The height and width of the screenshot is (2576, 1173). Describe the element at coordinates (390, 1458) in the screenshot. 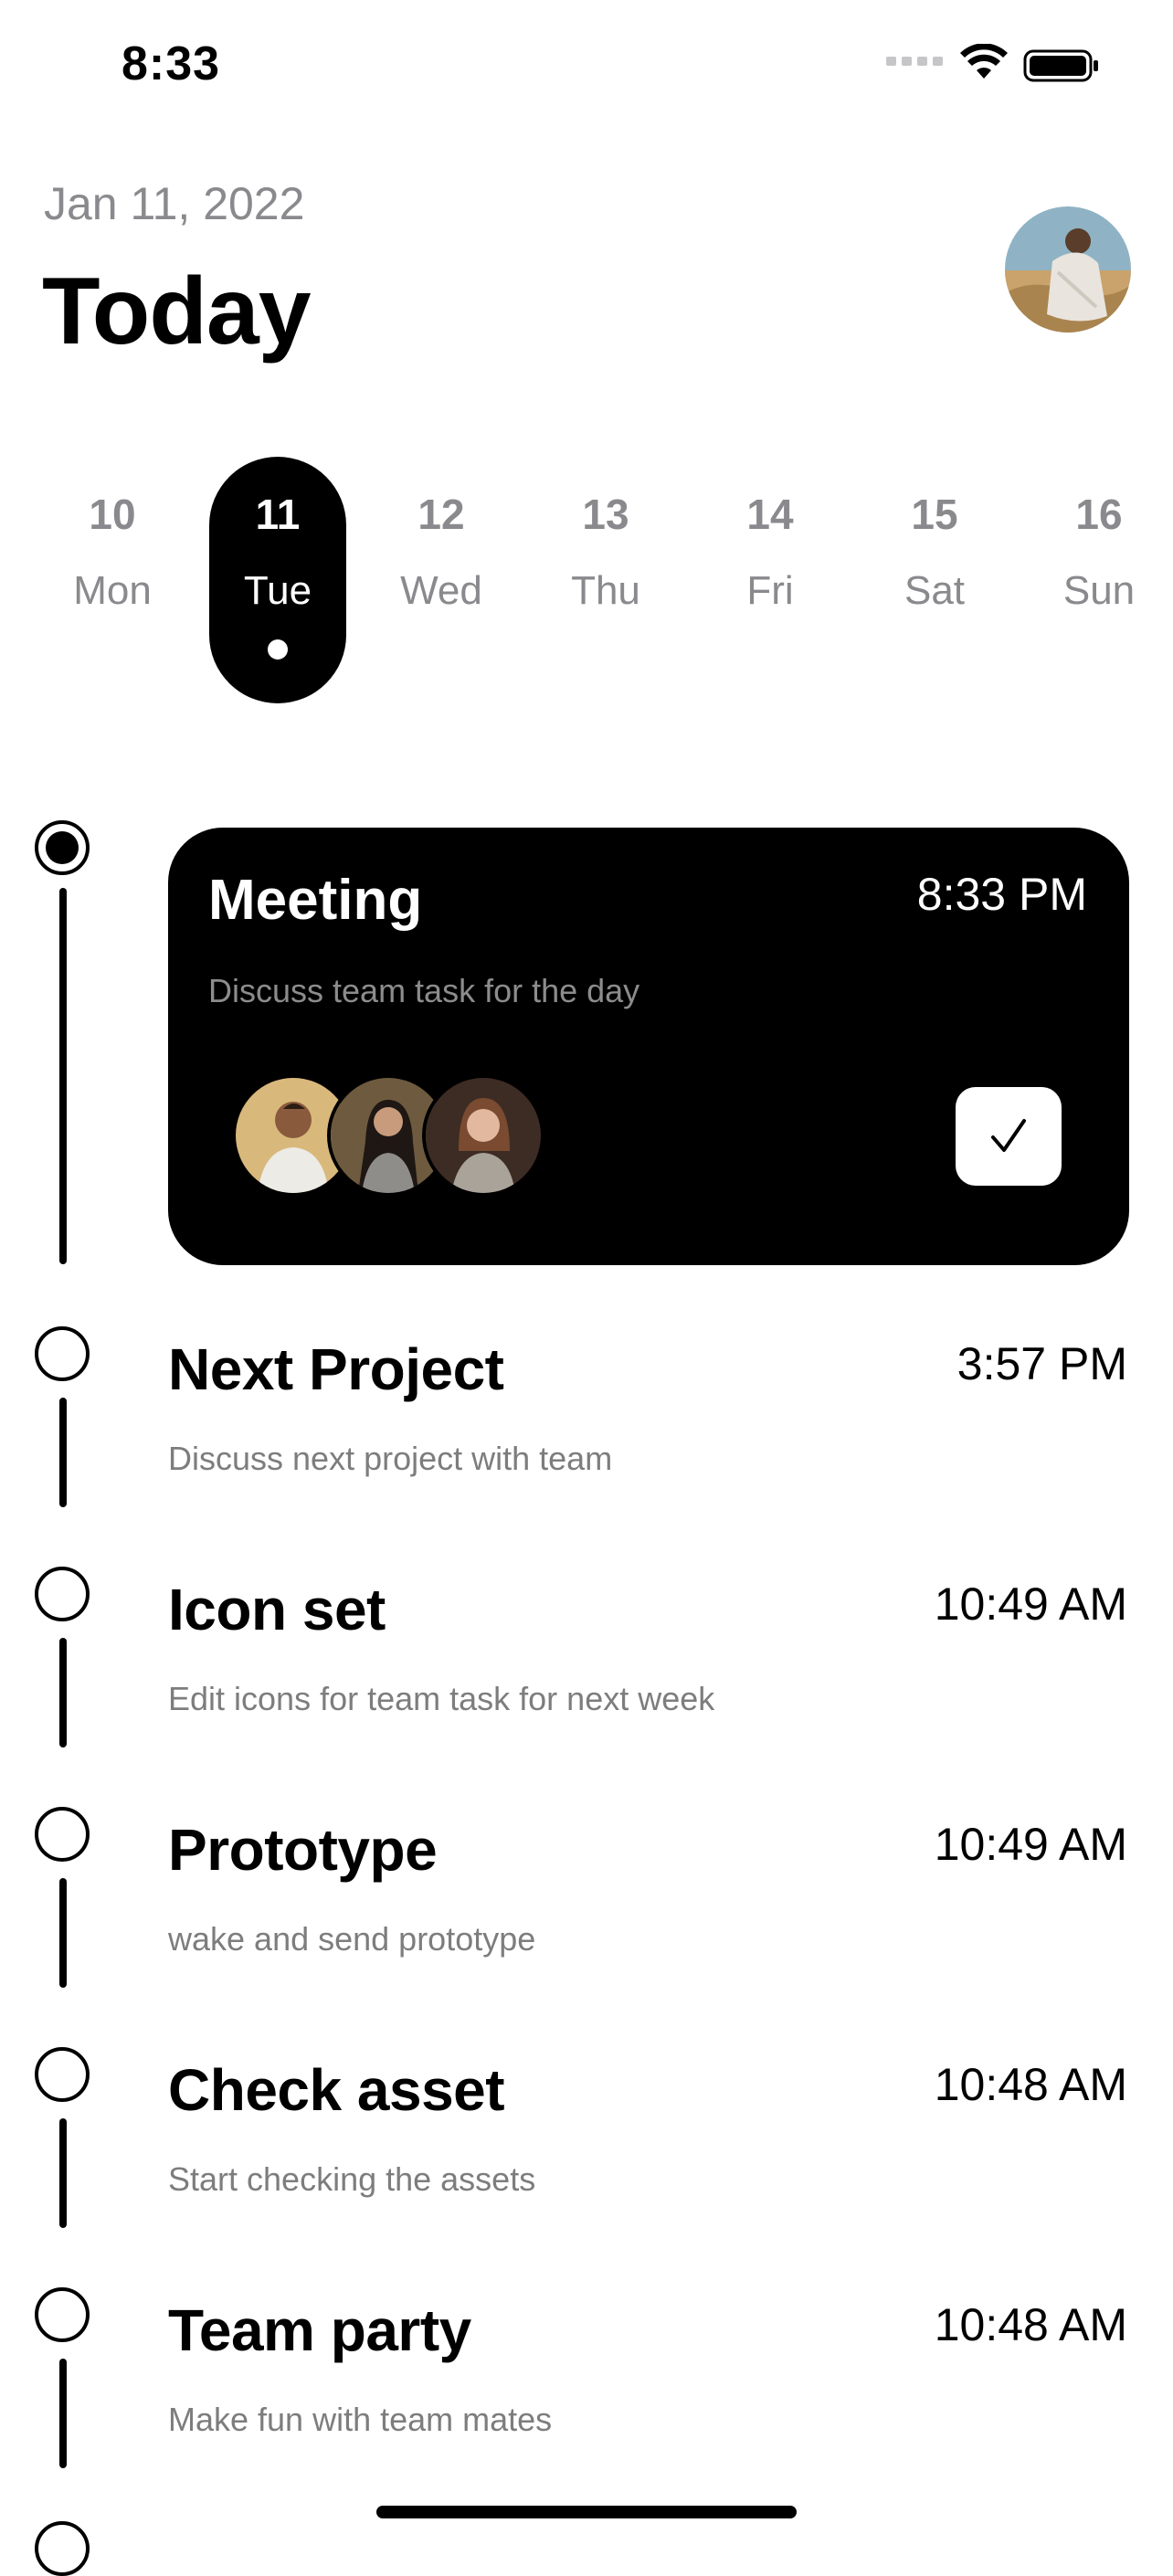

I see `task-description: Discuss next project with team` at that location.